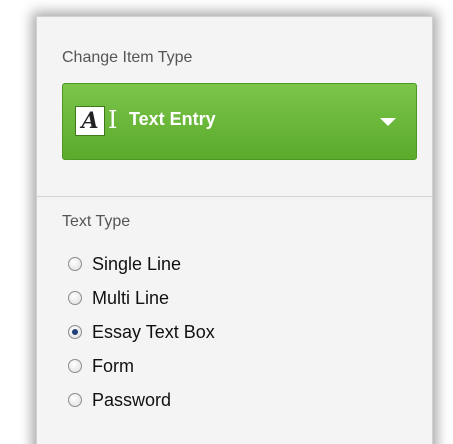 This screenshot has width=453, height=444. What do you see at coordinates (153, 331) in the screenshot?
I see `radio-label: Essay Text Box` at bounding box center [153, 331].